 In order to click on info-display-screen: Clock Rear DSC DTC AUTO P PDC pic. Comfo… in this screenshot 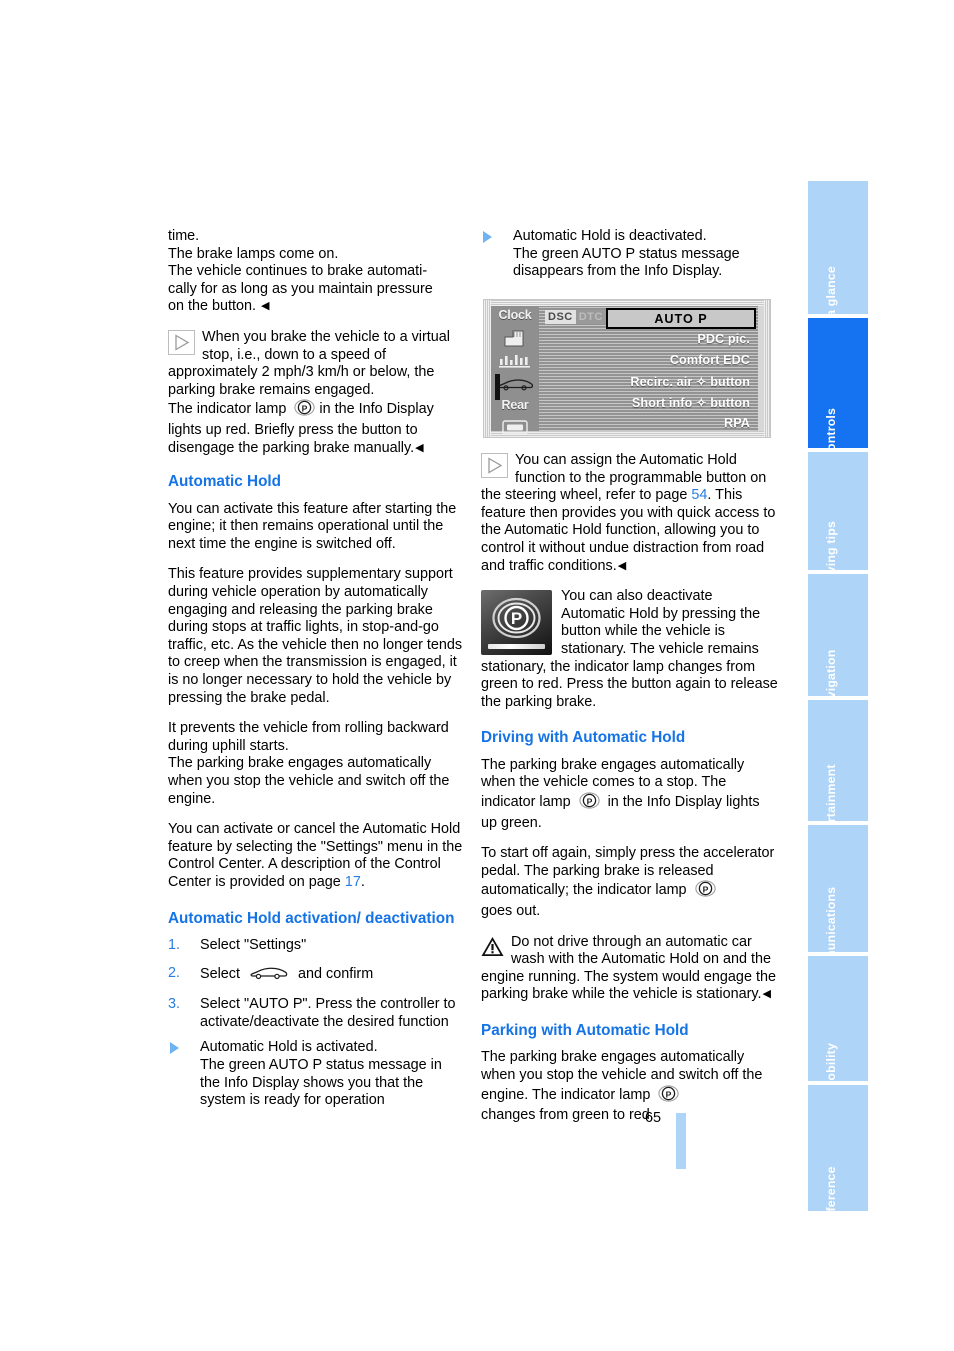, I will do `click(627, 368)`.